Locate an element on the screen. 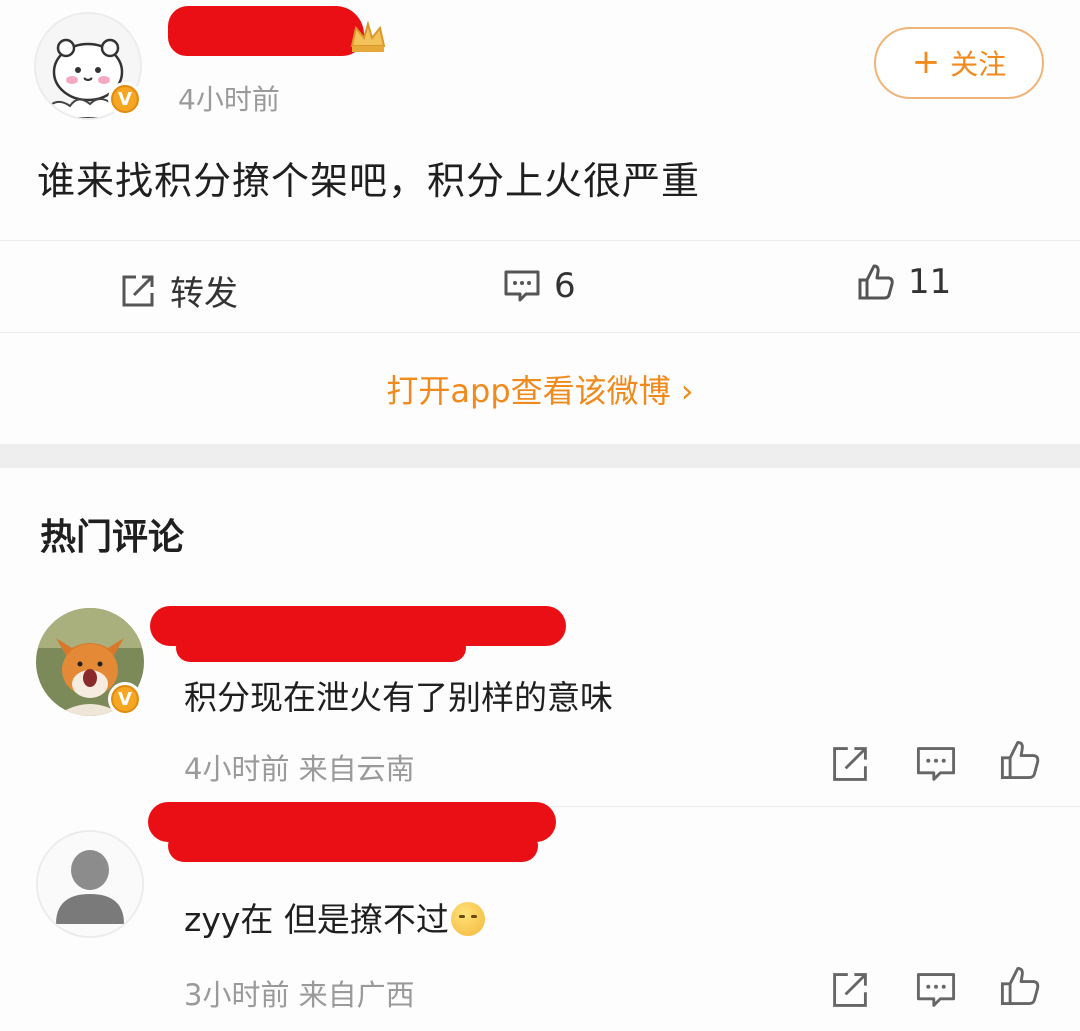  like-count: 11 is located at coordinates (930, 282).